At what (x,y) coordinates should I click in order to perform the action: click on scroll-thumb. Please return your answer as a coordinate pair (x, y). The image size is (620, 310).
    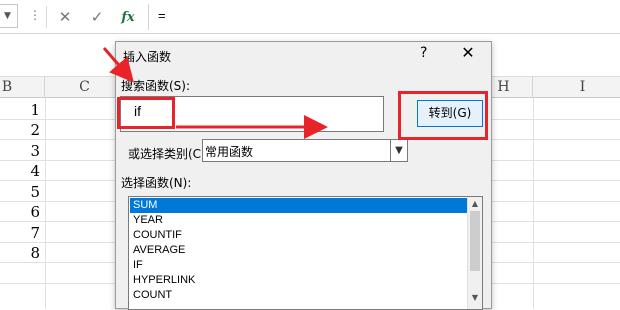
    Looking at the image, I should click on (475, 241).